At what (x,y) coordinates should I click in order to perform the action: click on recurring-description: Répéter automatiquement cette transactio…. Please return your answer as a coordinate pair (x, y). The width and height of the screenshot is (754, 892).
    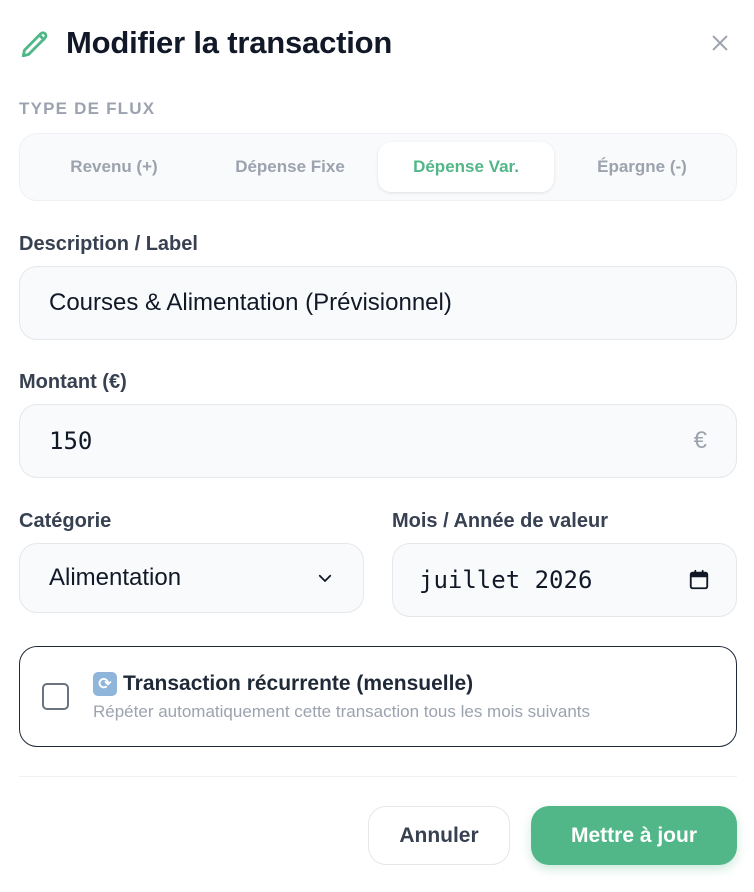
    Looking at the image, I should click on (342, 711).